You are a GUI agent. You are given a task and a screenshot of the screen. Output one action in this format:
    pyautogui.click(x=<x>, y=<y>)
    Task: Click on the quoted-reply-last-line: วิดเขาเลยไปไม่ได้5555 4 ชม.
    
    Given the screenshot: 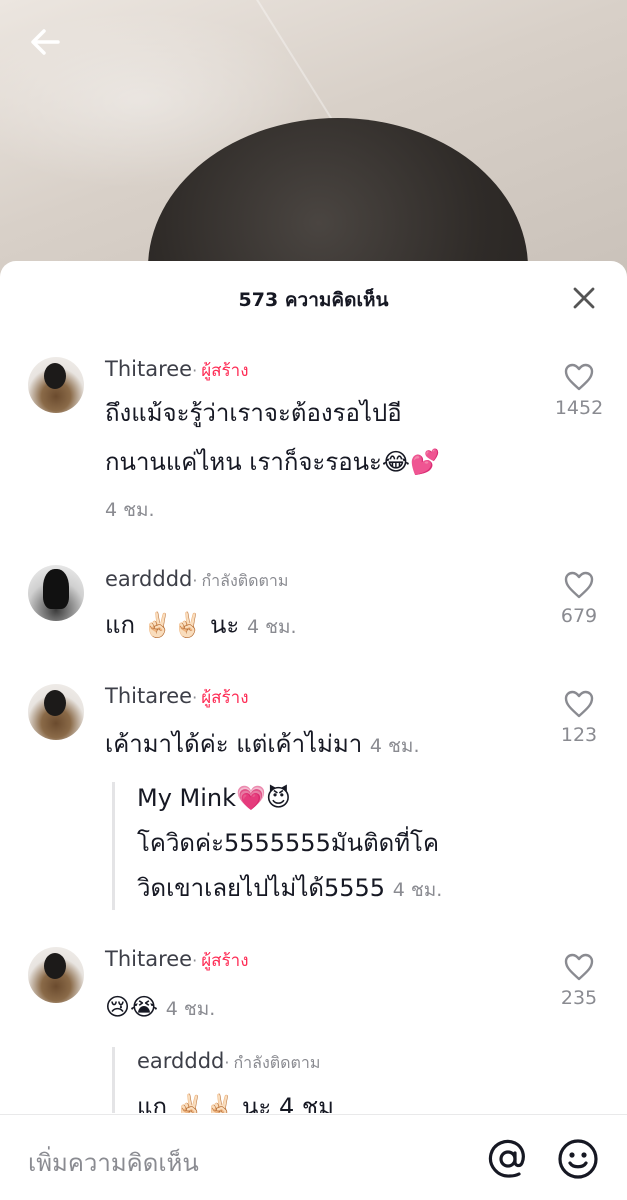 What is the action you would take?
    pyautogui.click(x=289, y=889)
    